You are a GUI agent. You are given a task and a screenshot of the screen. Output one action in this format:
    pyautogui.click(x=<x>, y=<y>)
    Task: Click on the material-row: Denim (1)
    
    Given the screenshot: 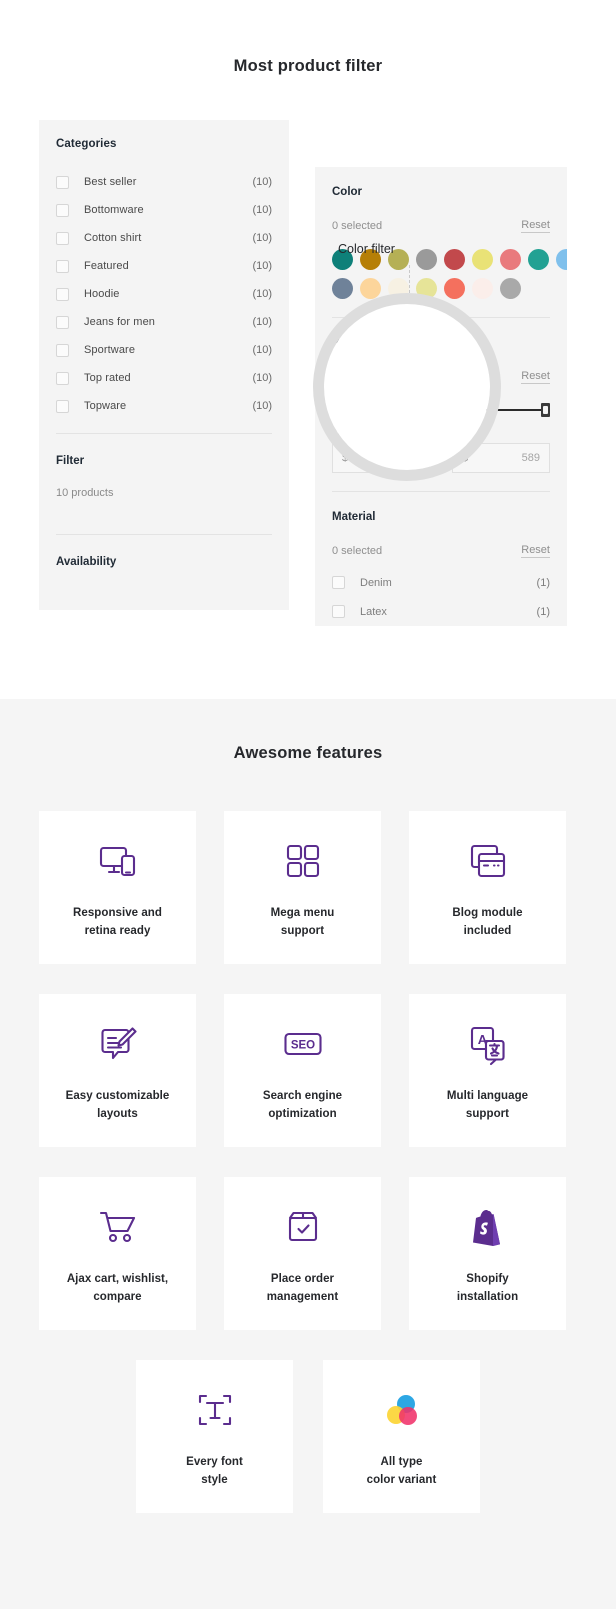 What is the action you would take?
    pyautogui.click(x=441, y=582)
    